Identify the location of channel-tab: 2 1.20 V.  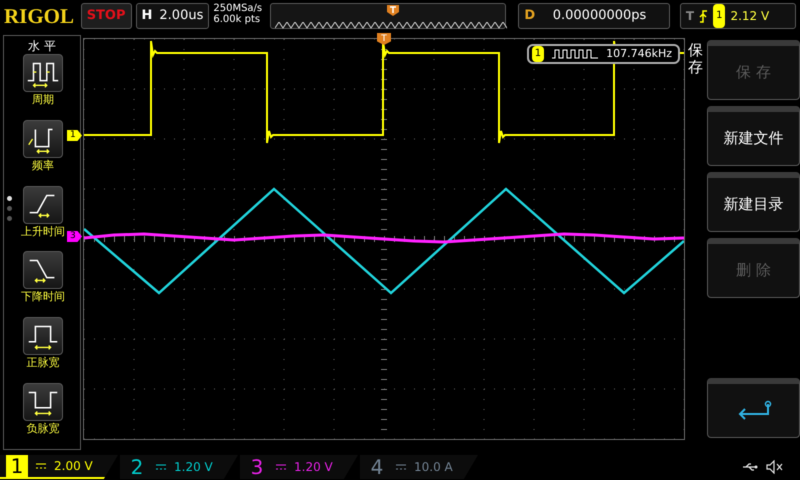
(179, 467).